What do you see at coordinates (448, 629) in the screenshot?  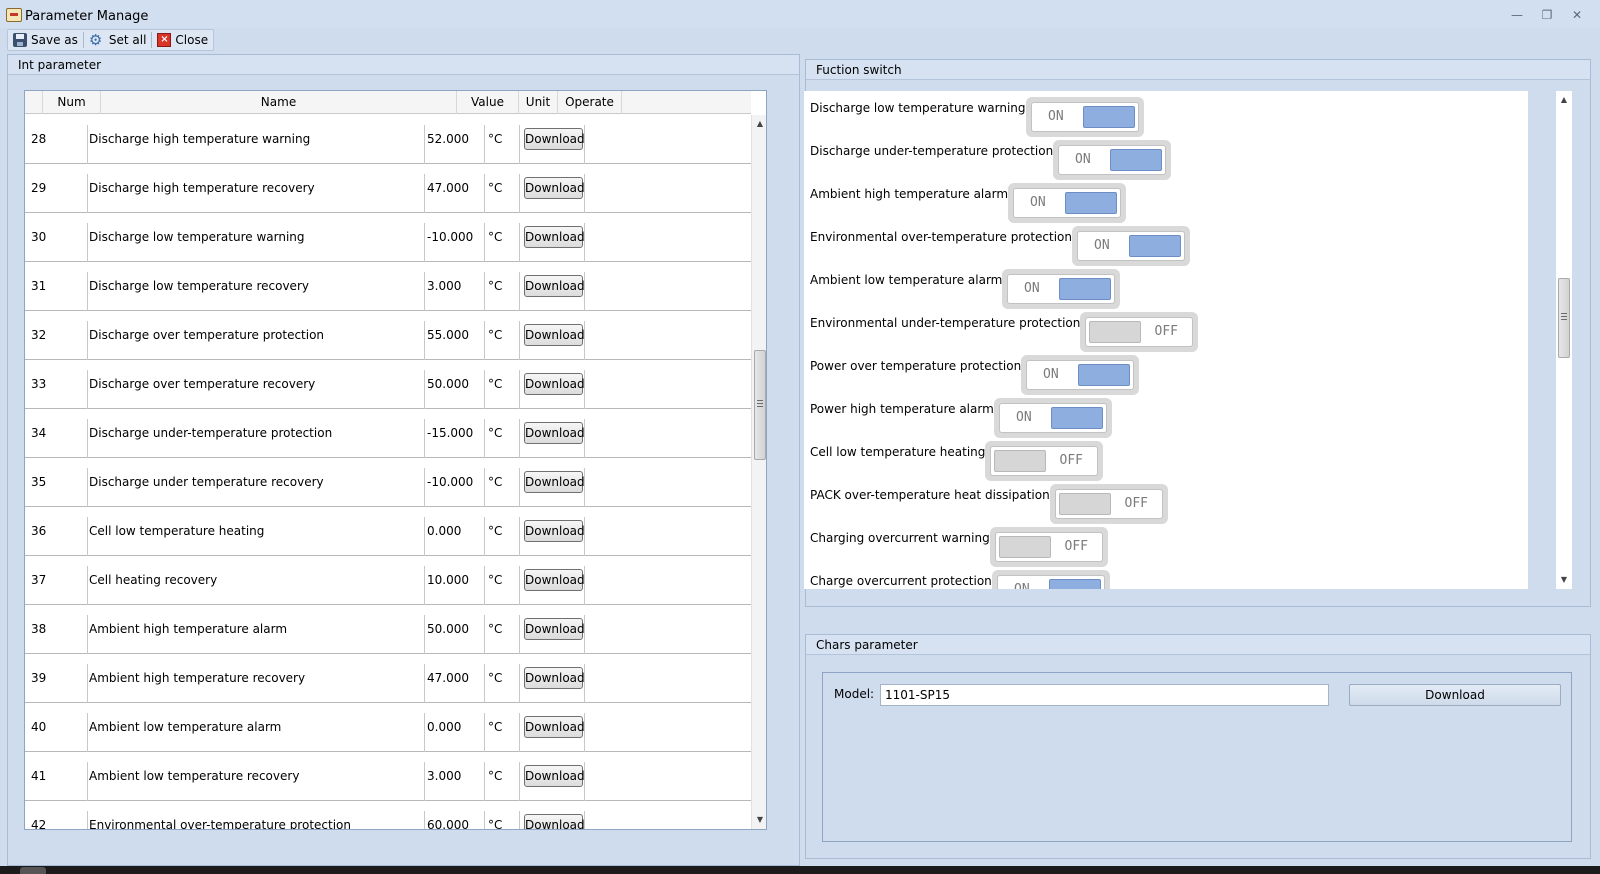 I see `row-value: 50.000` at bounding box center [448, 629].